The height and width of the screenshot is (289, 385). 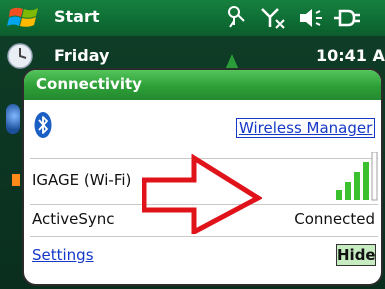 What do you see at coordinates (236, 17) in the screenshot?
I see `connectivity-icon` at bounding box center [236, 17].